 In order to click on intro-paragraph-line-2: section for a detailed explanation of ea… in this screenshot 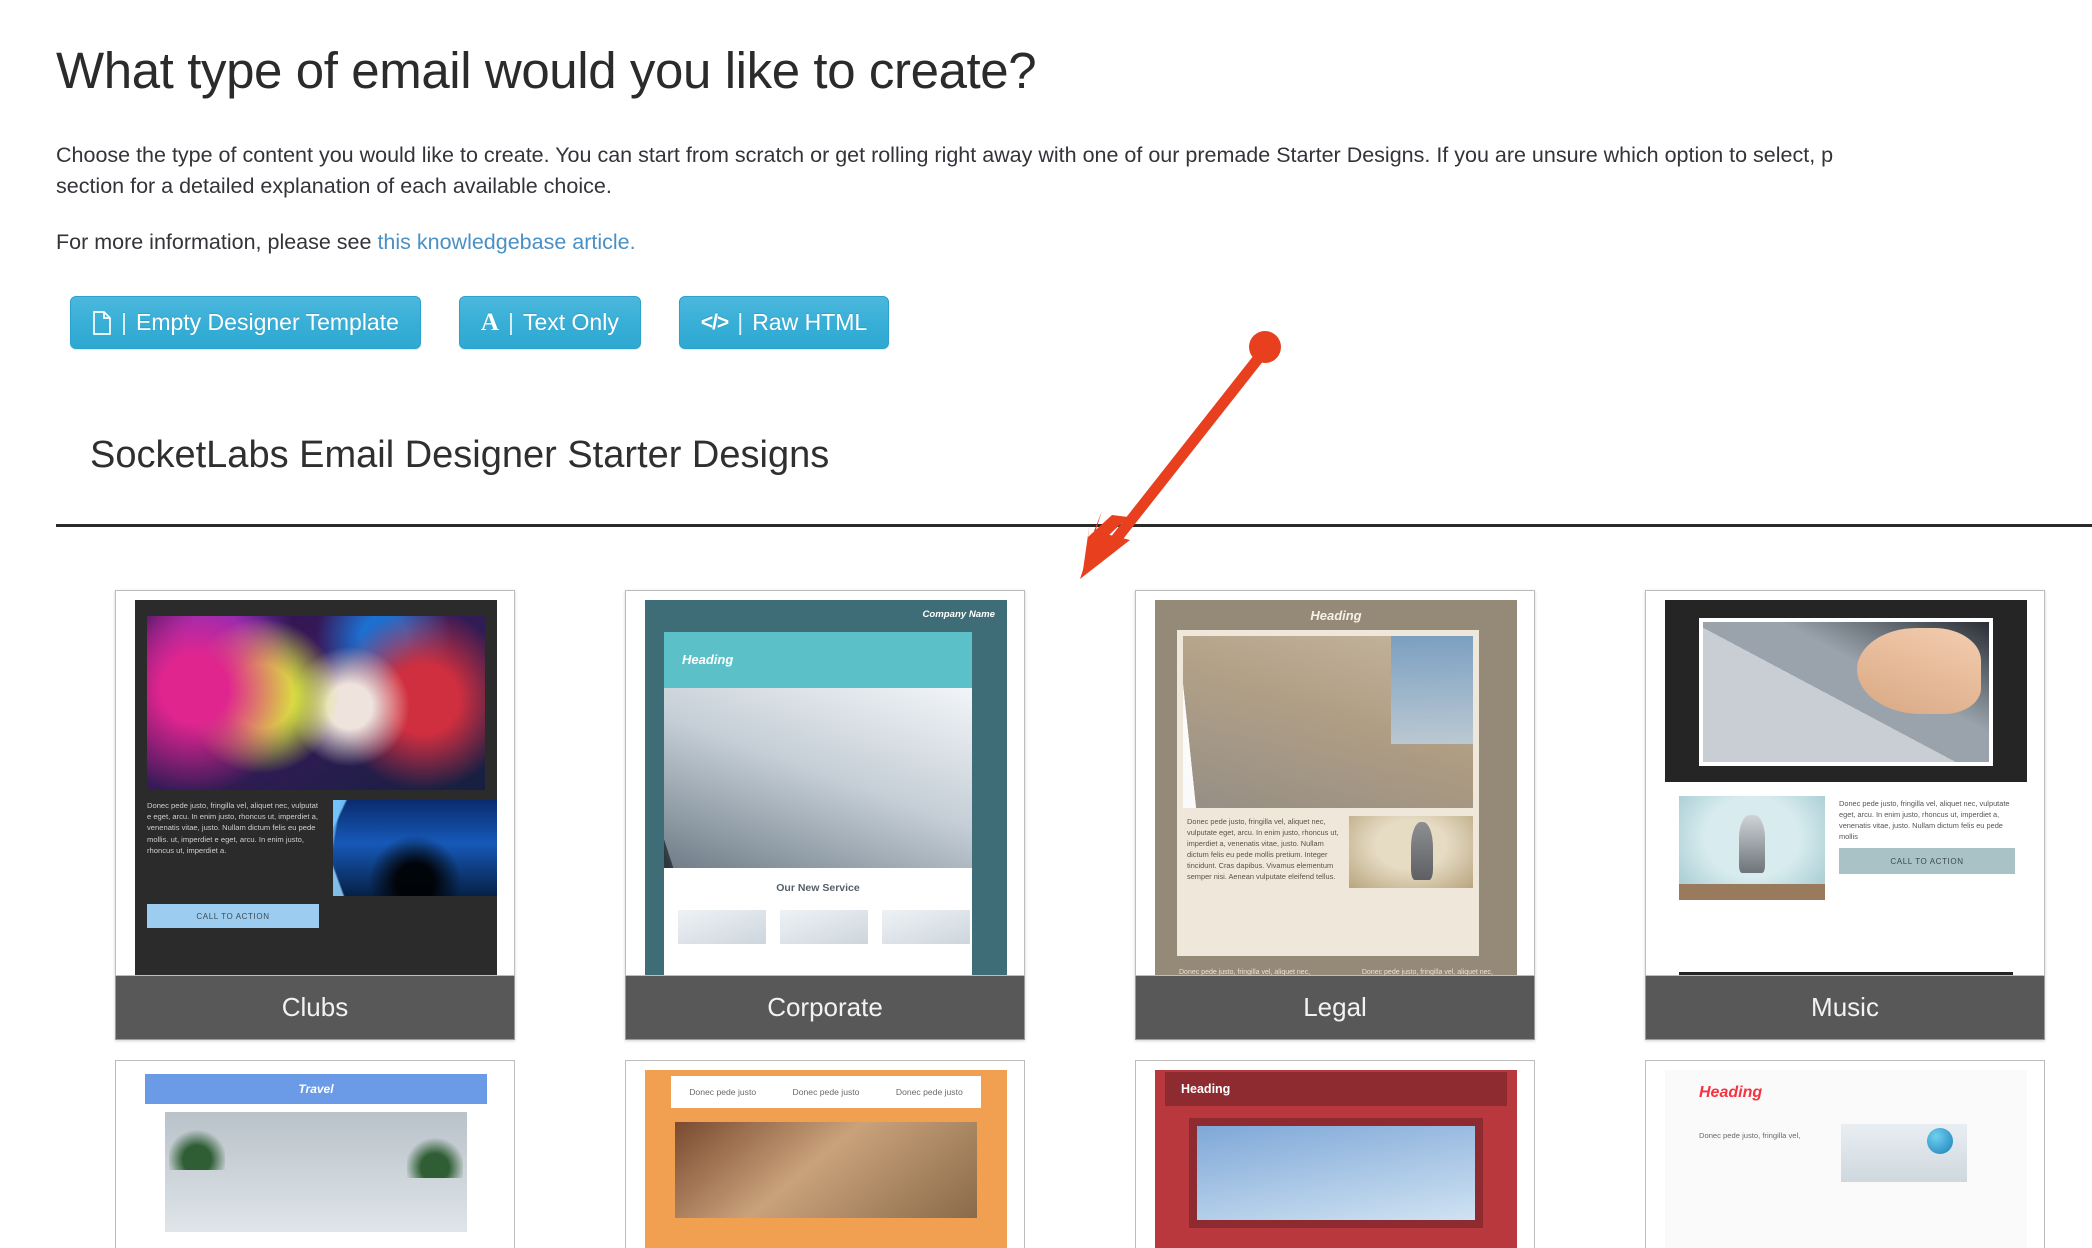, I will do `click(334, 186)`.